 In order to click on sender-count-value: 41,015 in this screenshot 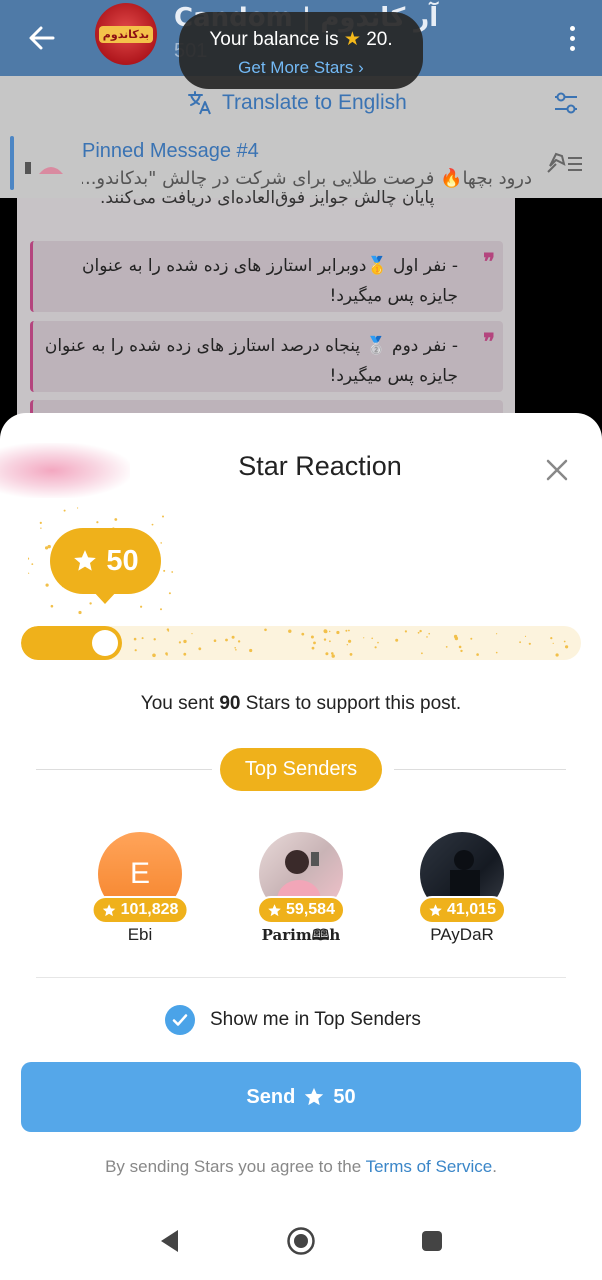, I will do `click(471, 909)`.